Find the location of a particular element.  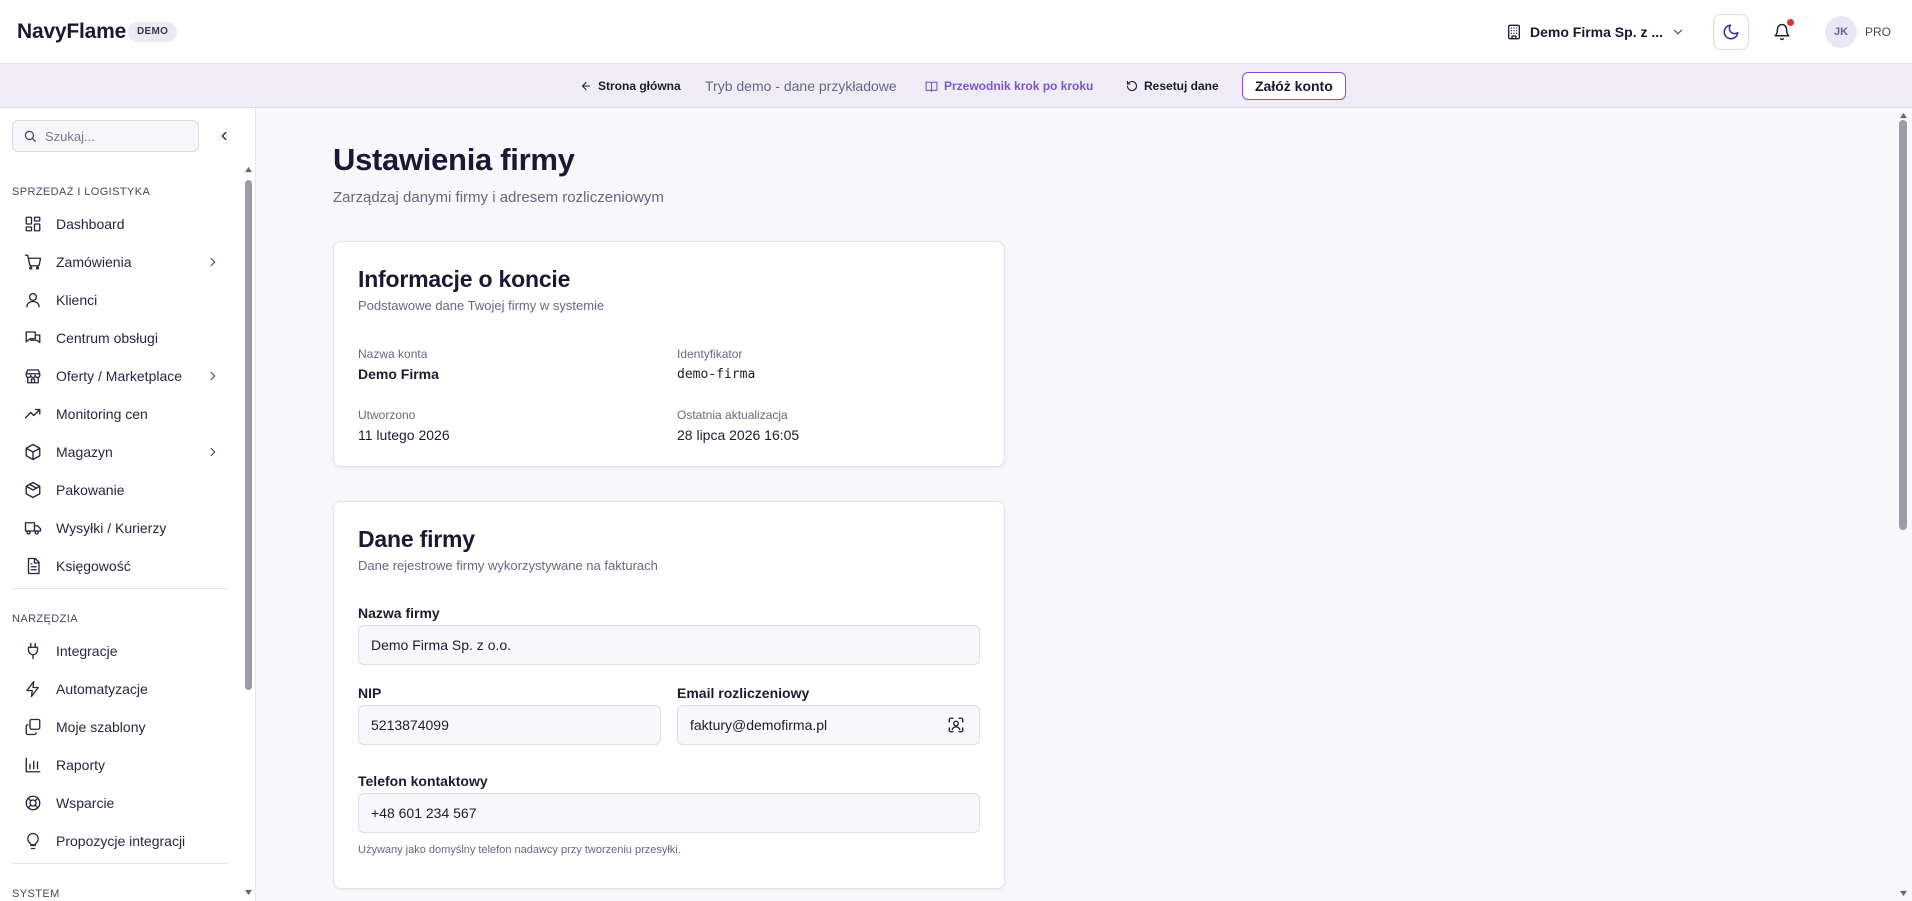

demo-mode-text: Tryb demo - dane przykładowe is located at coordinates (801, 86).